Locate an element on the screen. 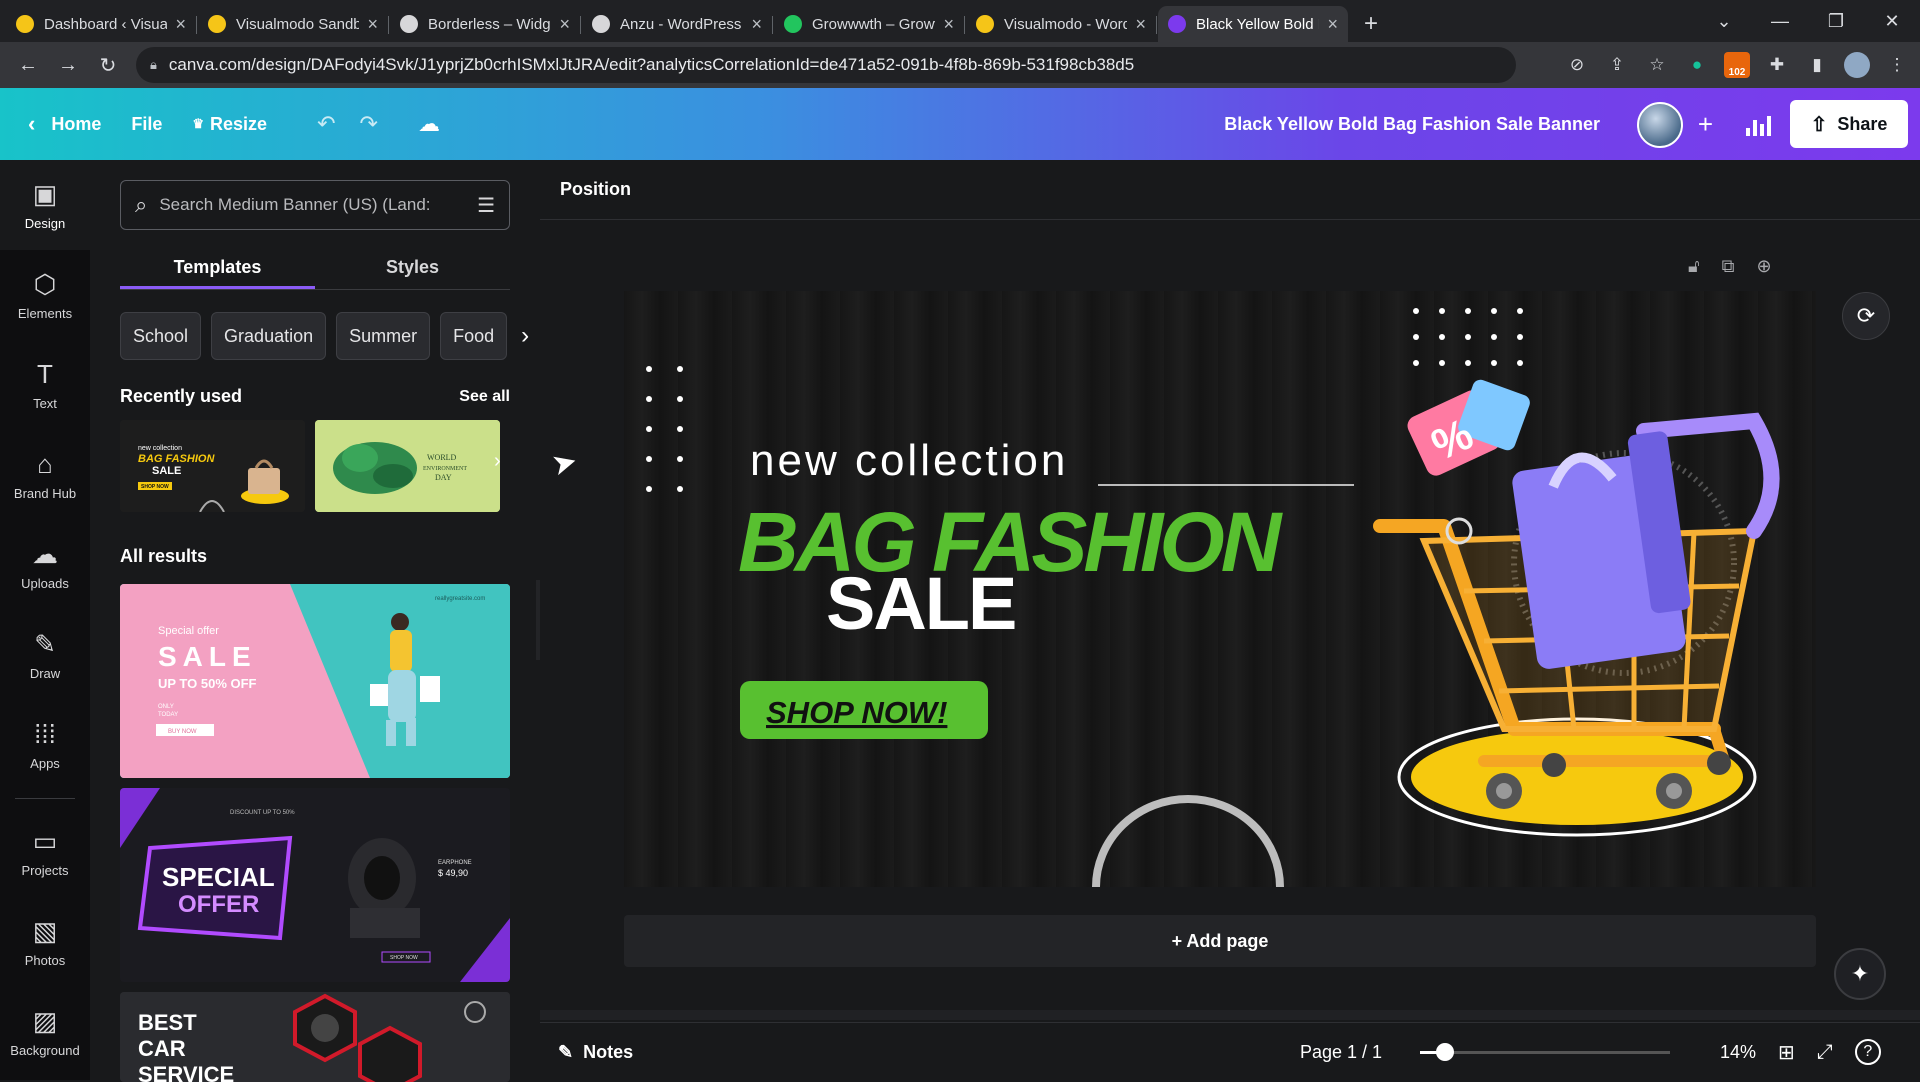  side-panel-icon: ▮ is located at coordinates (1817, 65).